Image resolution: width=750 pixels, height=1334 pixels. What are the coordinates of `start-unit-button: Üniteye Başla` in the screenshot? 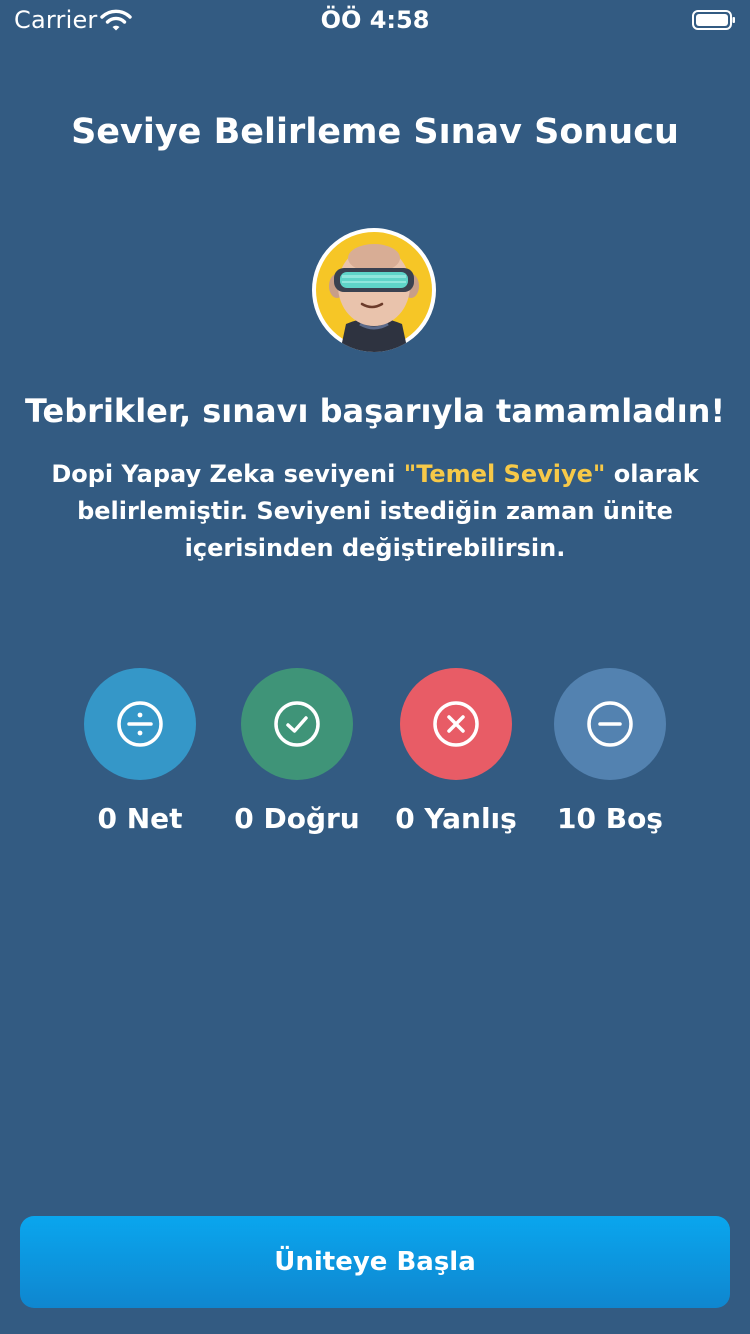 It's located at (375, 1262).